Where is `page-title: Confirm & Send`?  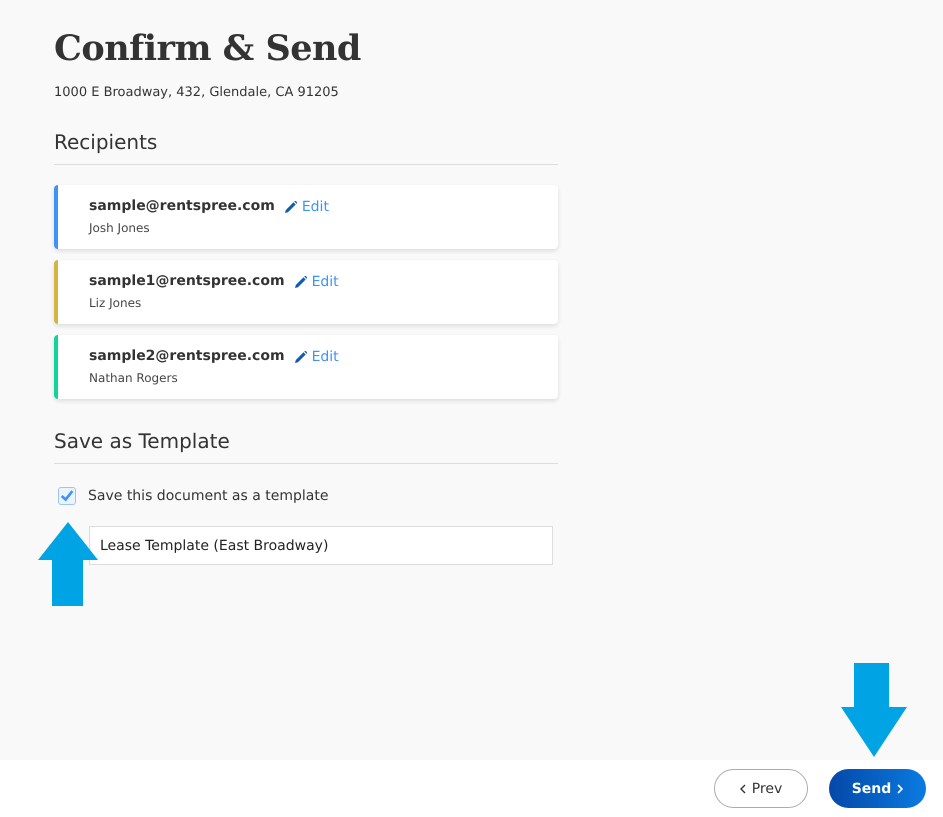 page-title: Confirm & Send is located at coordinates (208, 48).